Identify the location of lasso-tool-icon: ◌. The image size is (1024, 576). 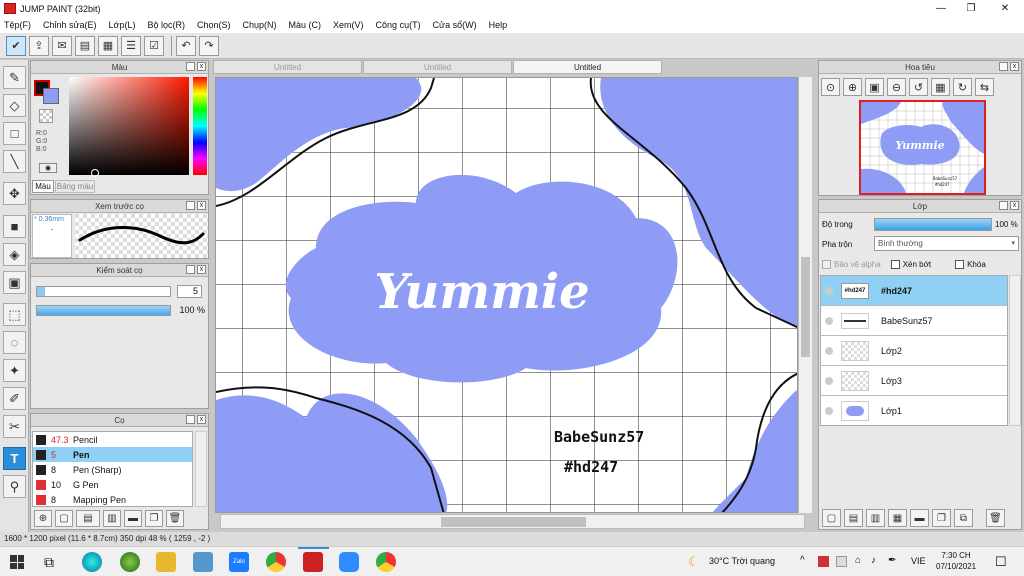
(14, 342).